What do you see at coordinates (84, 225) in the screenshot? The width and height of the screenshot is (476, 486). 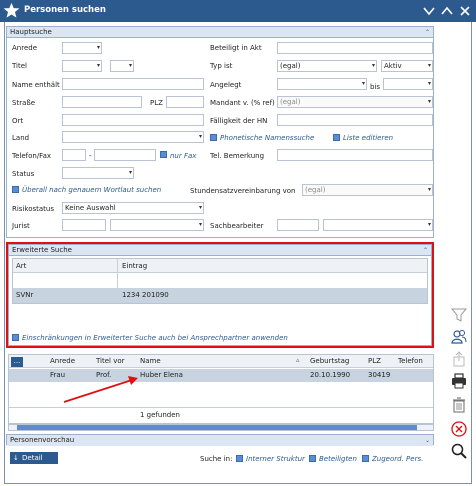 I see `jurist-input` at bounding box center [84, 225].